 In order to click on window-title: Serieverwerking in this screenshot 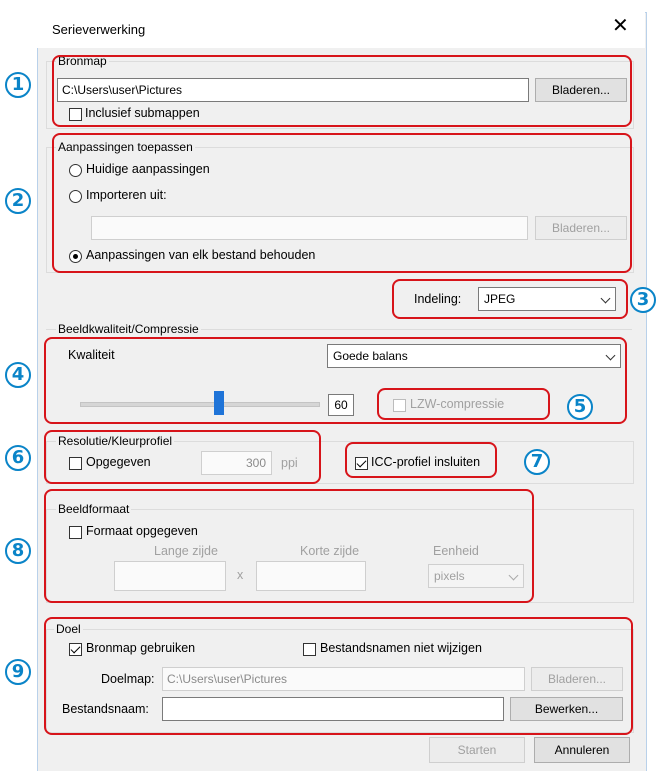, I will do `click(99, 29)`.